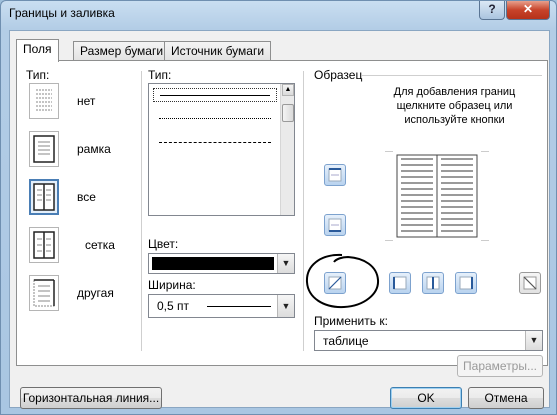 The height and width of the screenshot is (415, 557). I want to click on apply-to-label: Применить к:, so click(351, 321).